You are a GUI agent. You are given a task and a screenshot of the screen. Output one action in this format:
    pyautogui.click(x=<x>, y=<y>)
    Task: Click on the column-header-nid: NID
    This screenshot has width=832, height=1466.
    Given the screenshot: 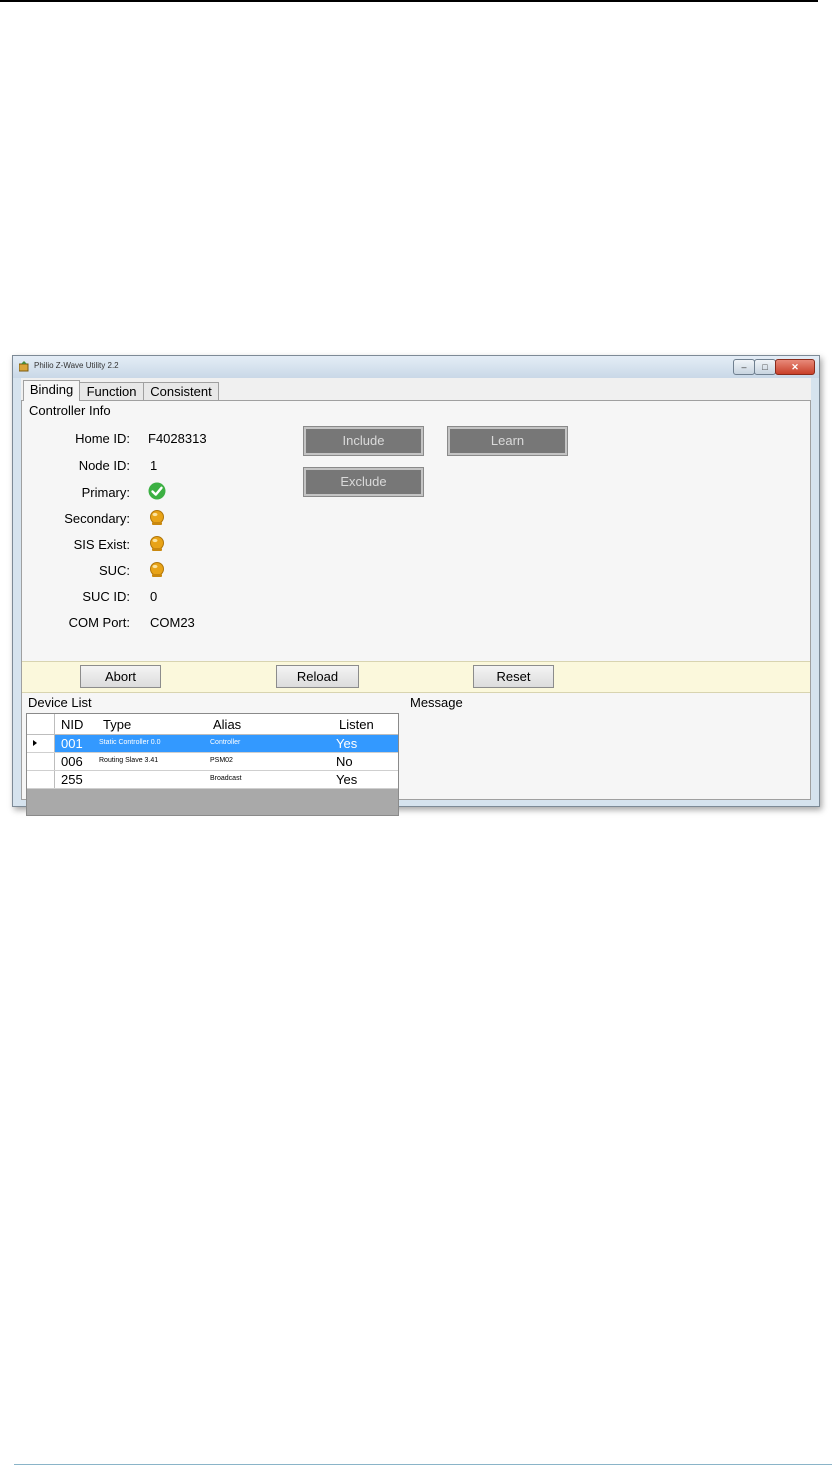 What is the action you would take?
    pyautogui.click(x=72, y=724)
    